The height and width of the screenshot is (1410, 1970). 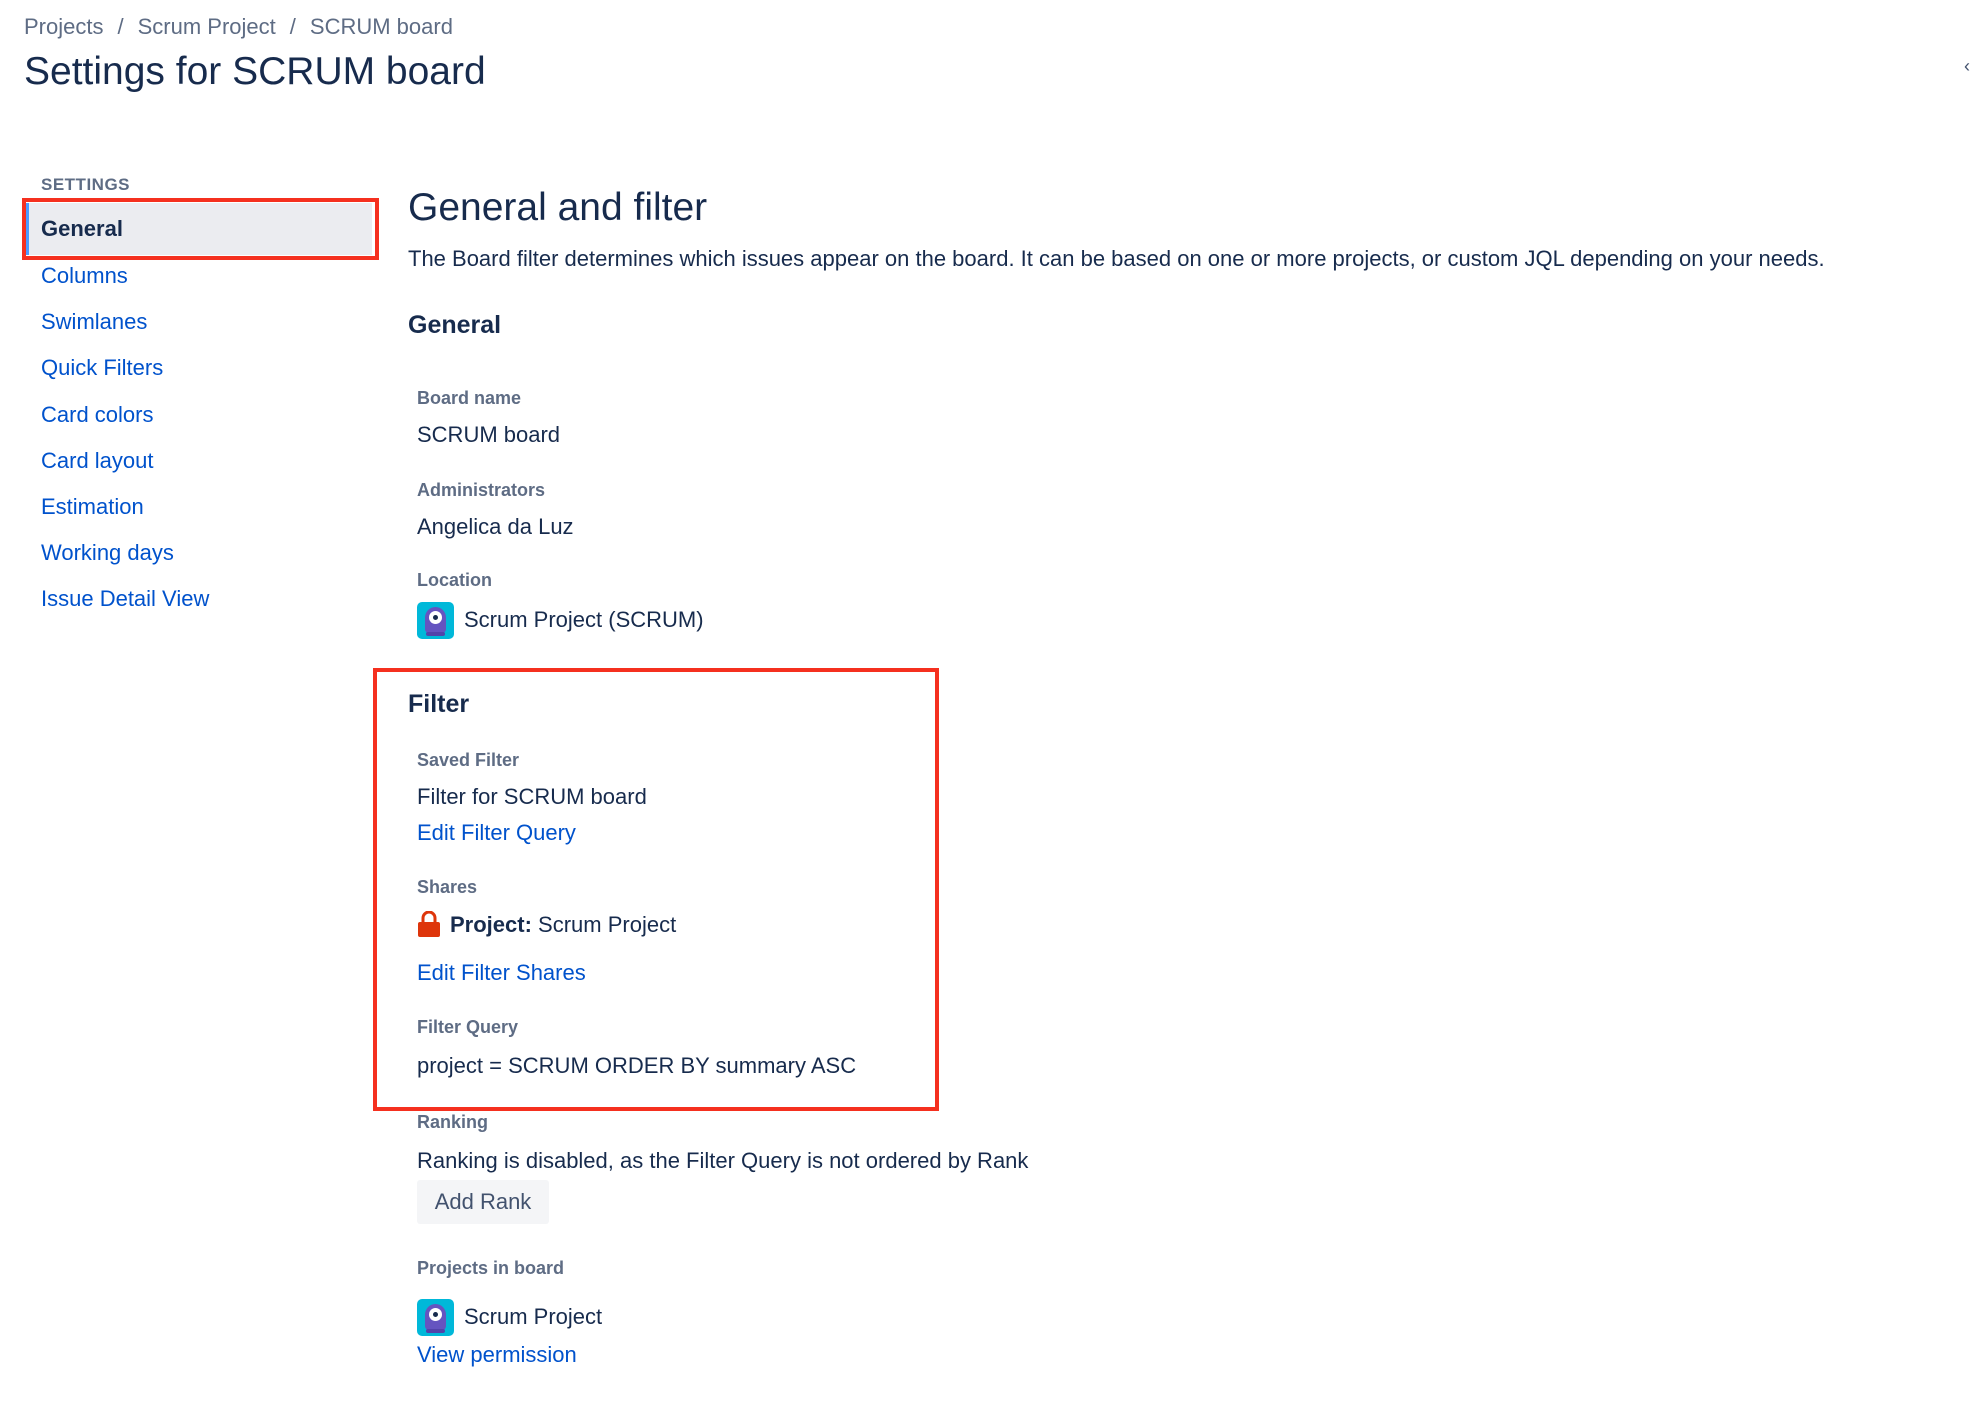 What do you see at coordinates (94, 322) in the screenshot?
I see `sidebar-item-swimlanes: Swimlanes` at bounding box center [94, 322].